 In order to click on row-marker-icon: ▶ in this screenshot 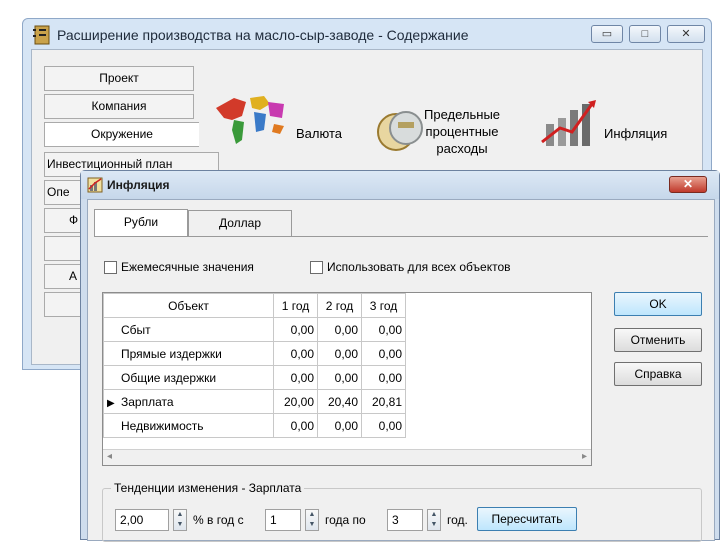, I will do `click(111, 403)`.